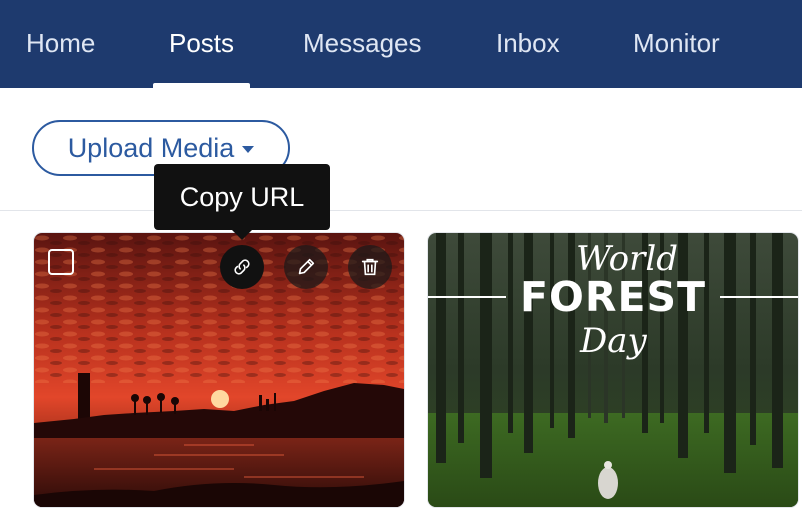 The image size is (802, 520). Describe the element at coordinates (613, 297) in the screenshot. I see `poster-title-line2: FOREST` at that location.